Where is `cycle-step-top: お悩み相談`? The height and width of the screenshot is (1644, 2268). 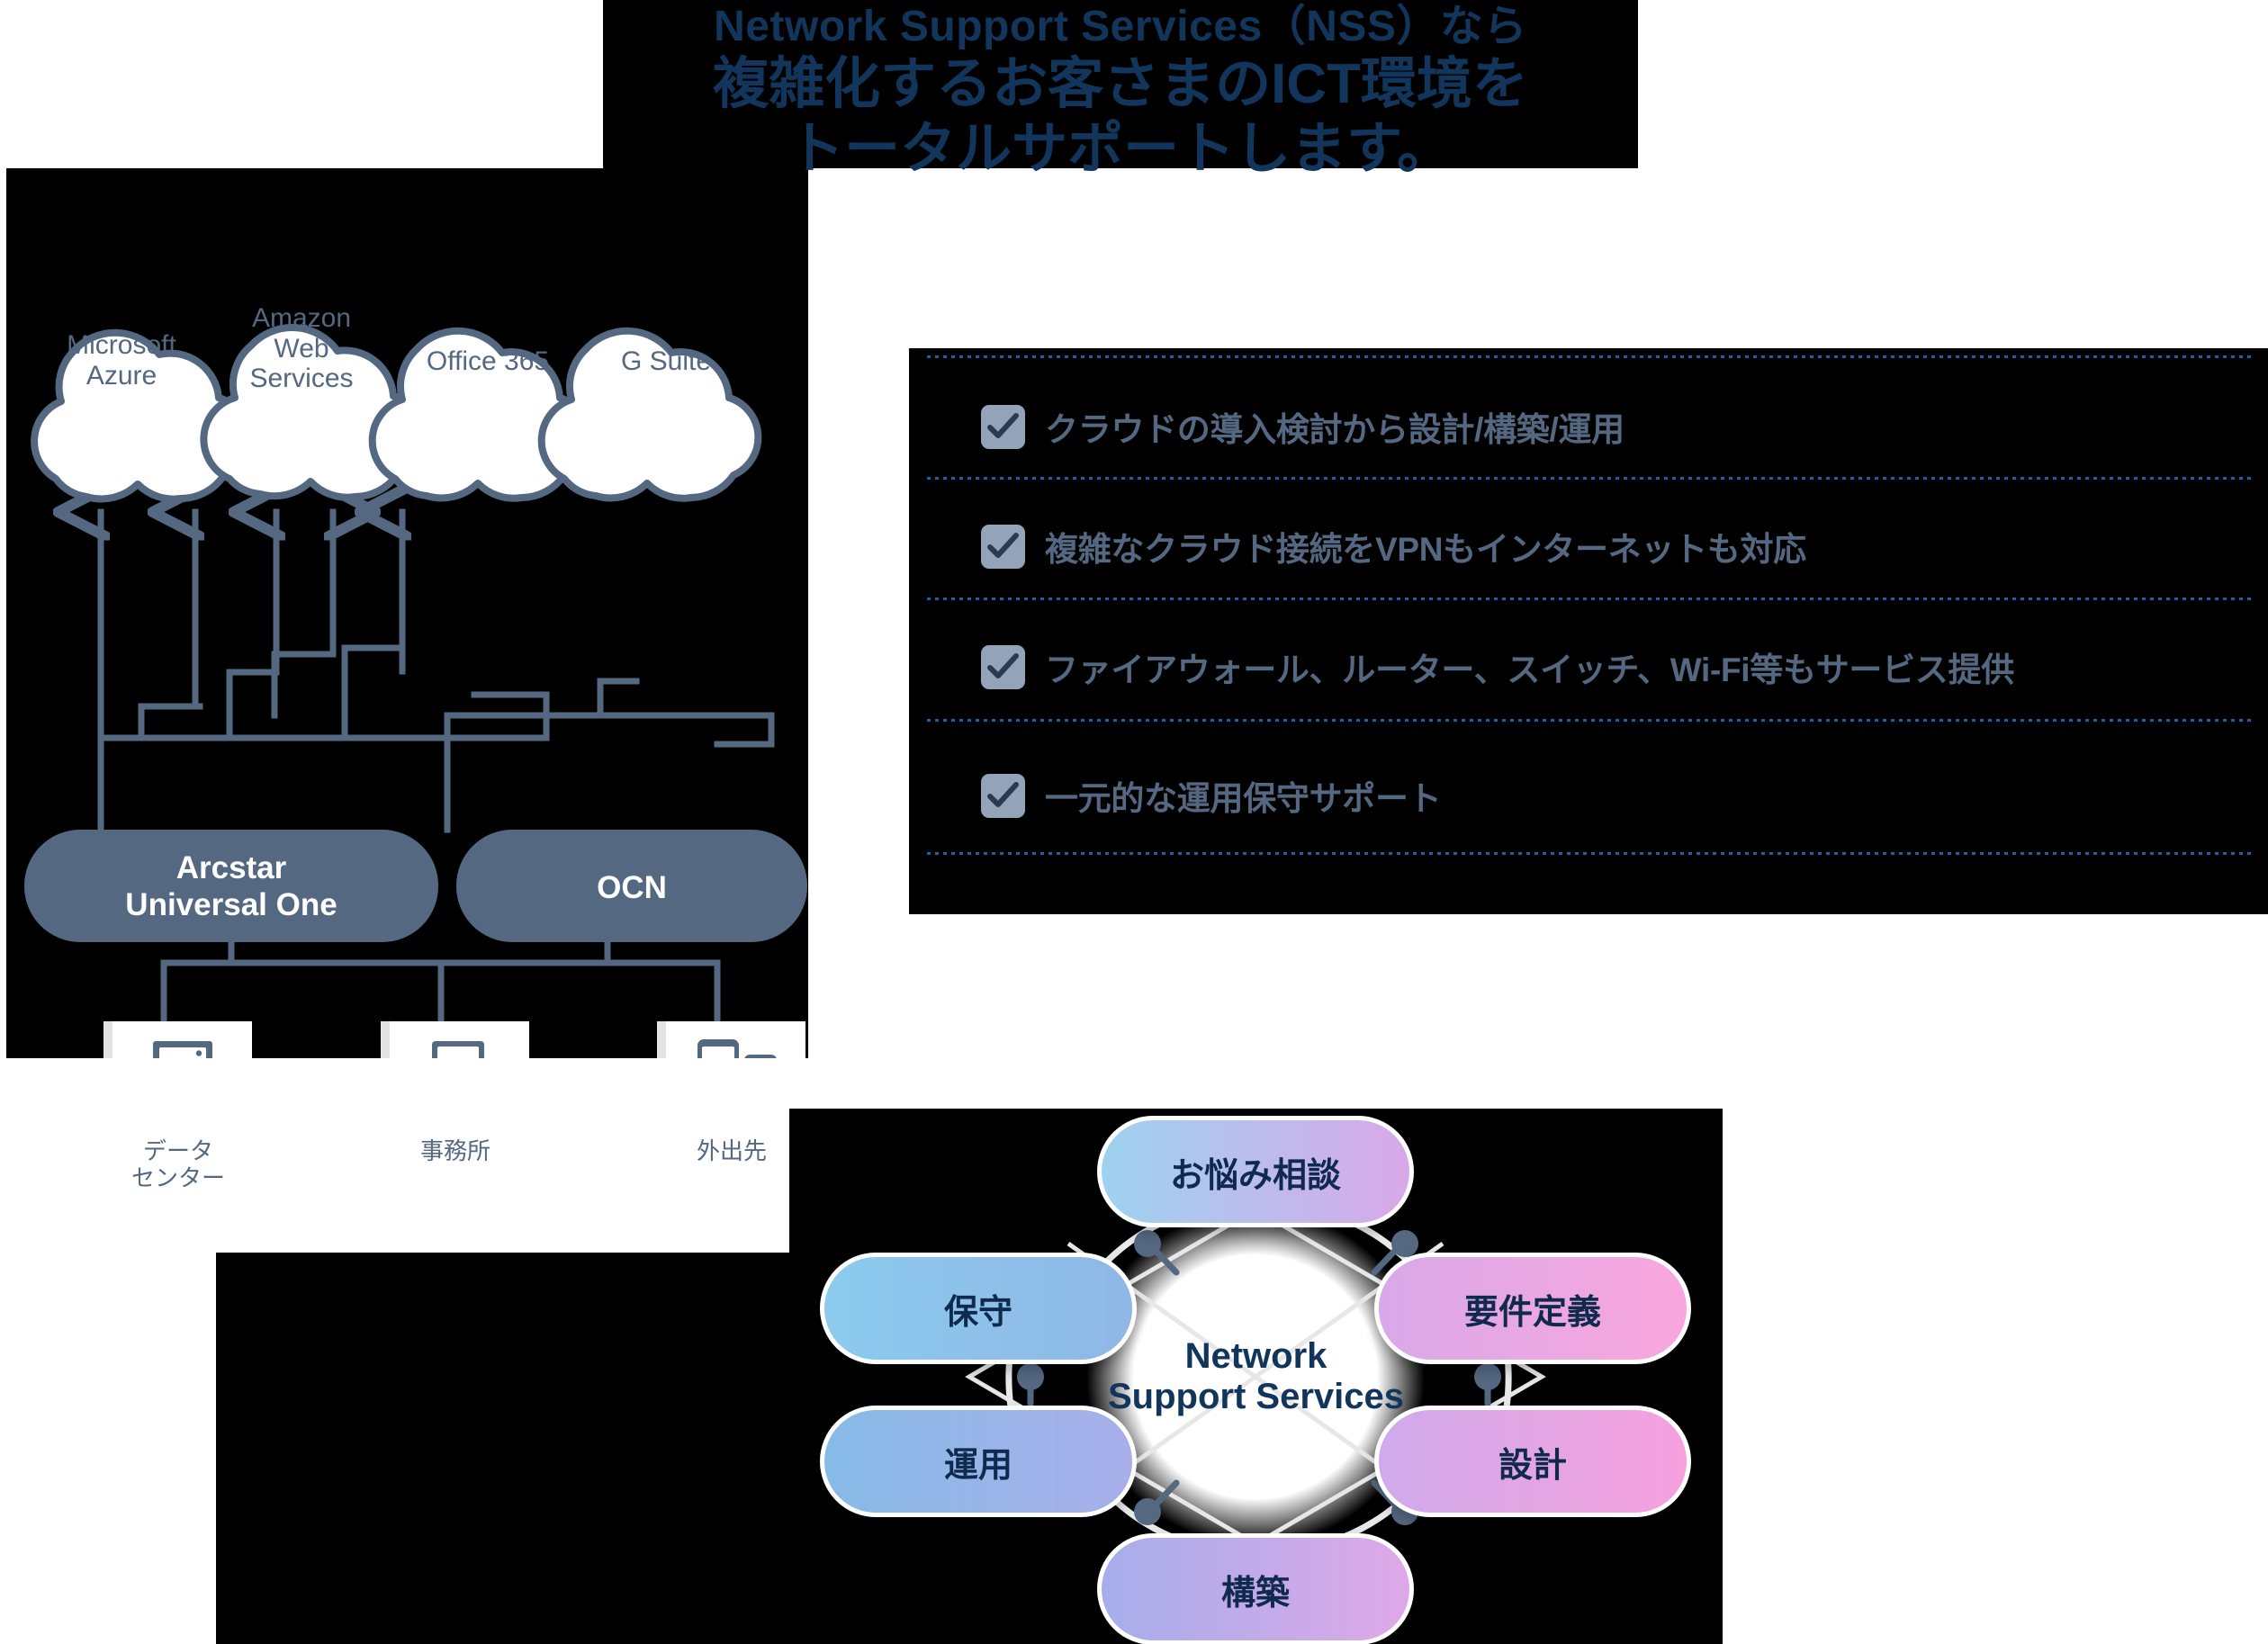
cycle-step-top: お悩み相談 is located at coordinates (1255, 1171).